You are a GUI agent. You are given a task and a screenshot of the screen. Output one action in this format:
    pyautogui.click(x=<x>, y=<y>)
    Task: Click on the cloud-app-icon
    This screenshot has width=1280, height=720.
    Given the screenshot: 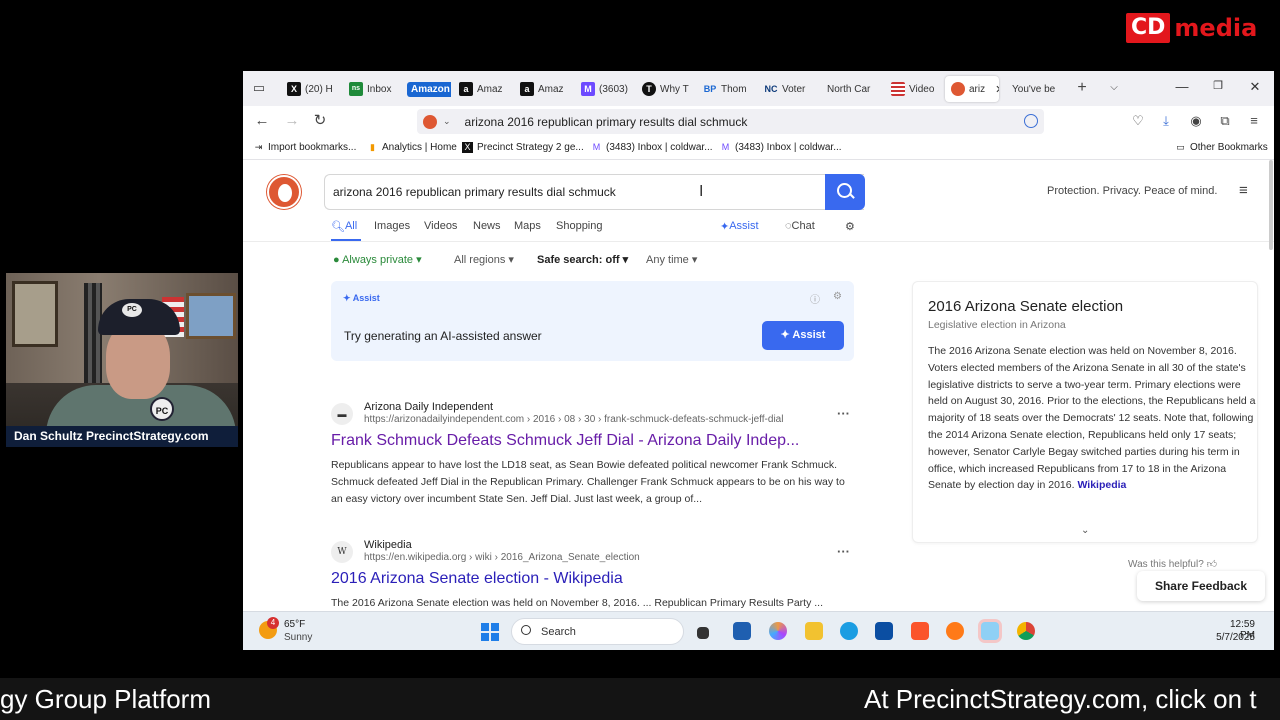 What is the action you would take?
    pyautogui.click(x=990, y=631)
    